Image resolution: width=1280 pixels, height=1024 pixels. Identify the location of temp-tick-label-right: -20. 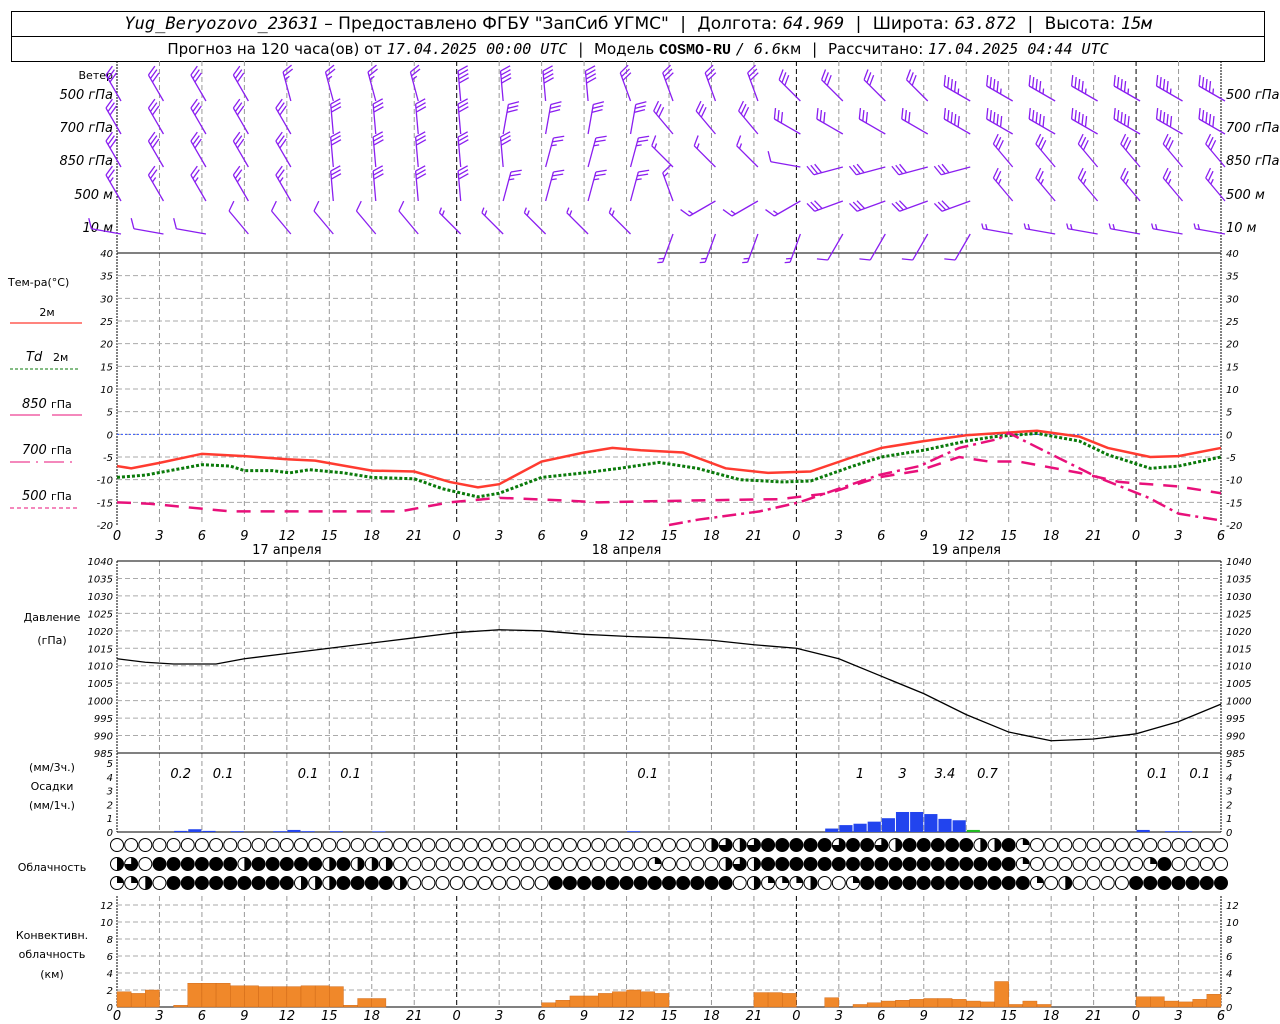
(1234, 526).